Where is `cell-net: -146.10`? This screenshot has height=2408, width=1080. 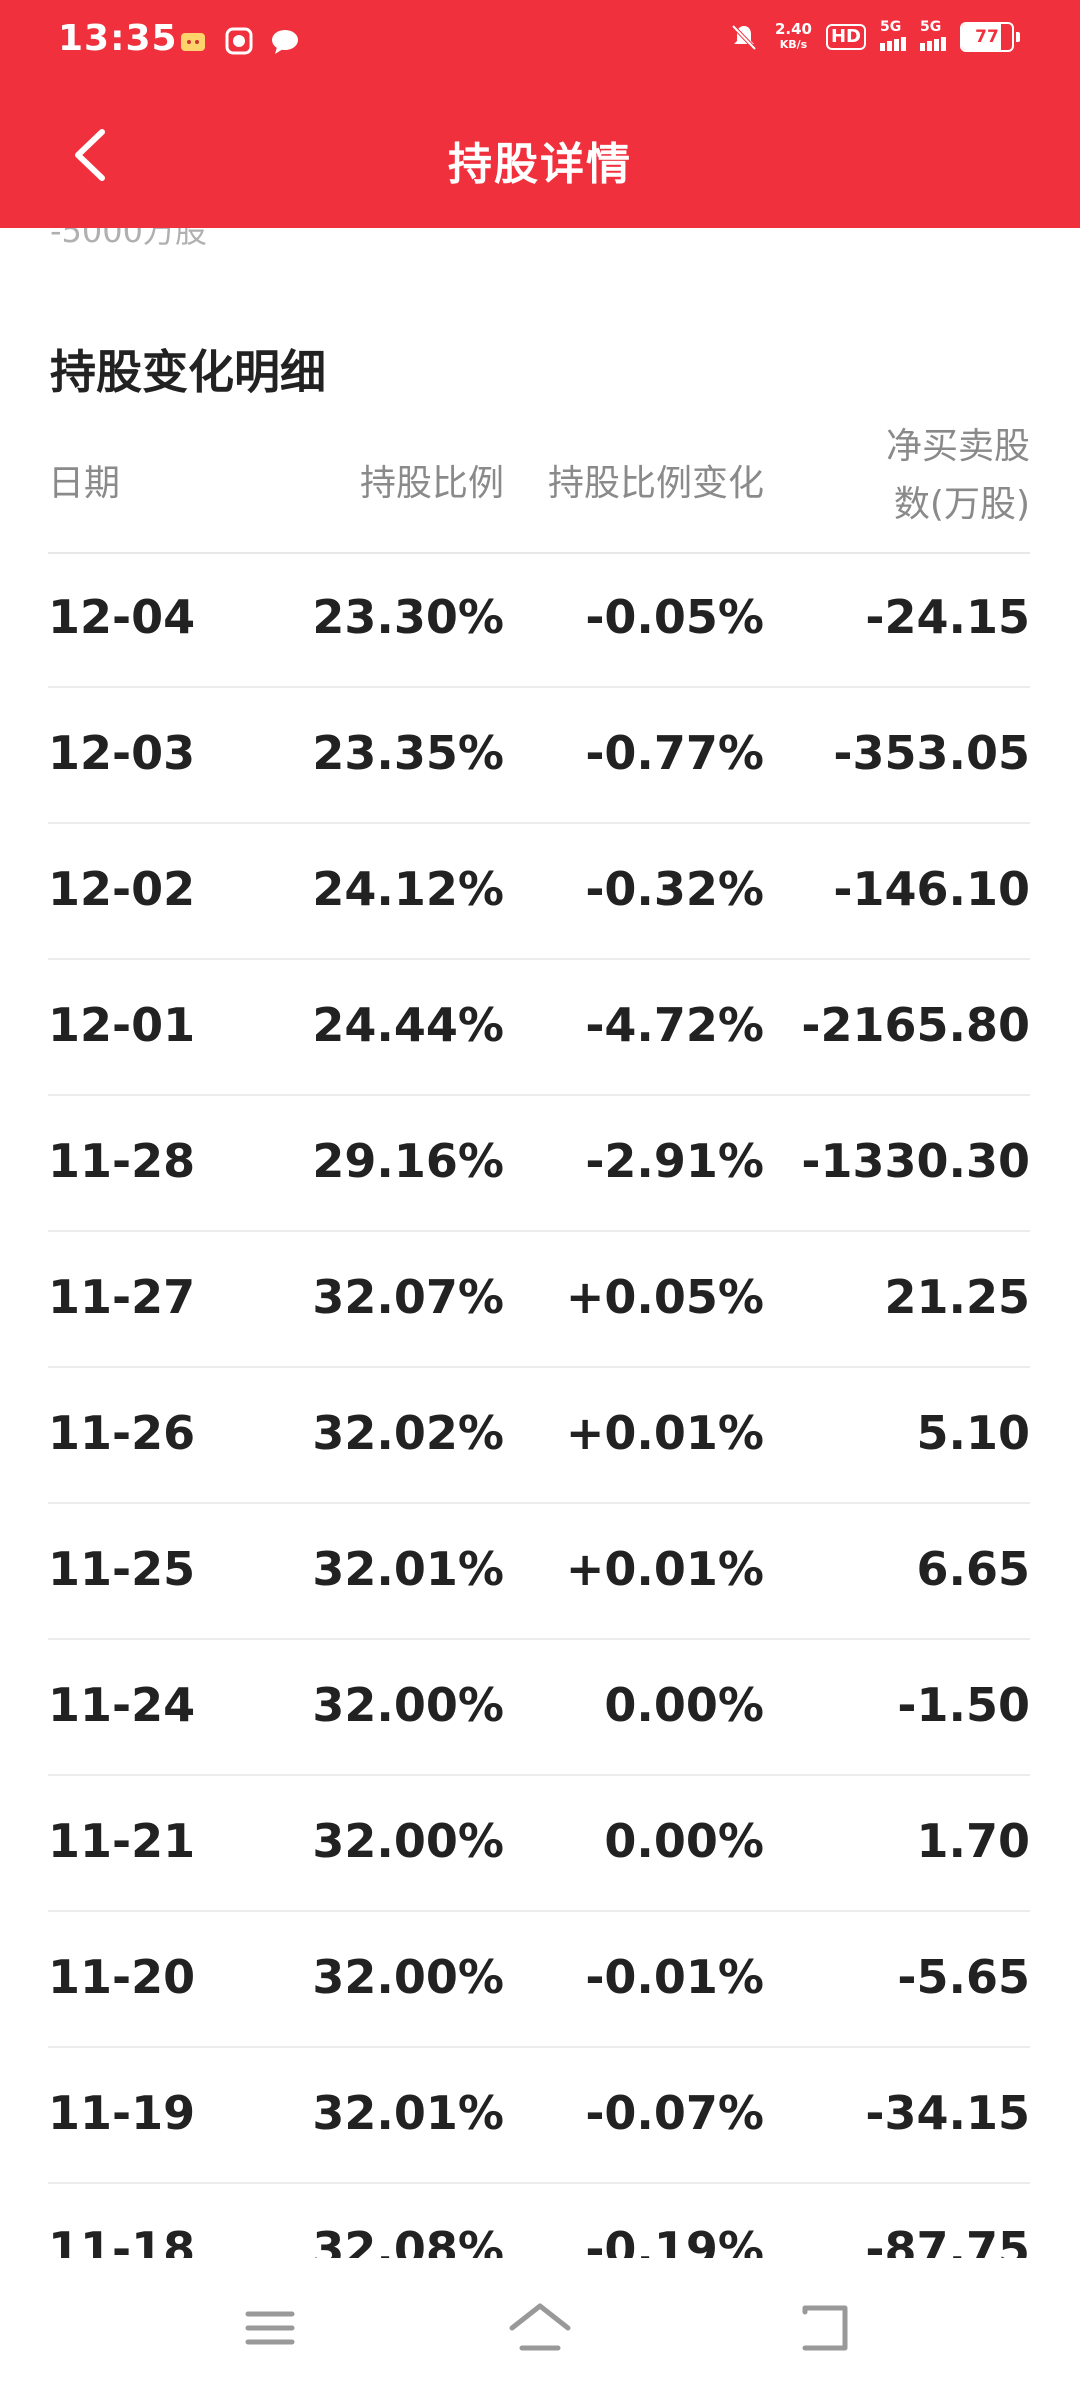 cell-net: -146.10 is located at coordinates (931, 889).